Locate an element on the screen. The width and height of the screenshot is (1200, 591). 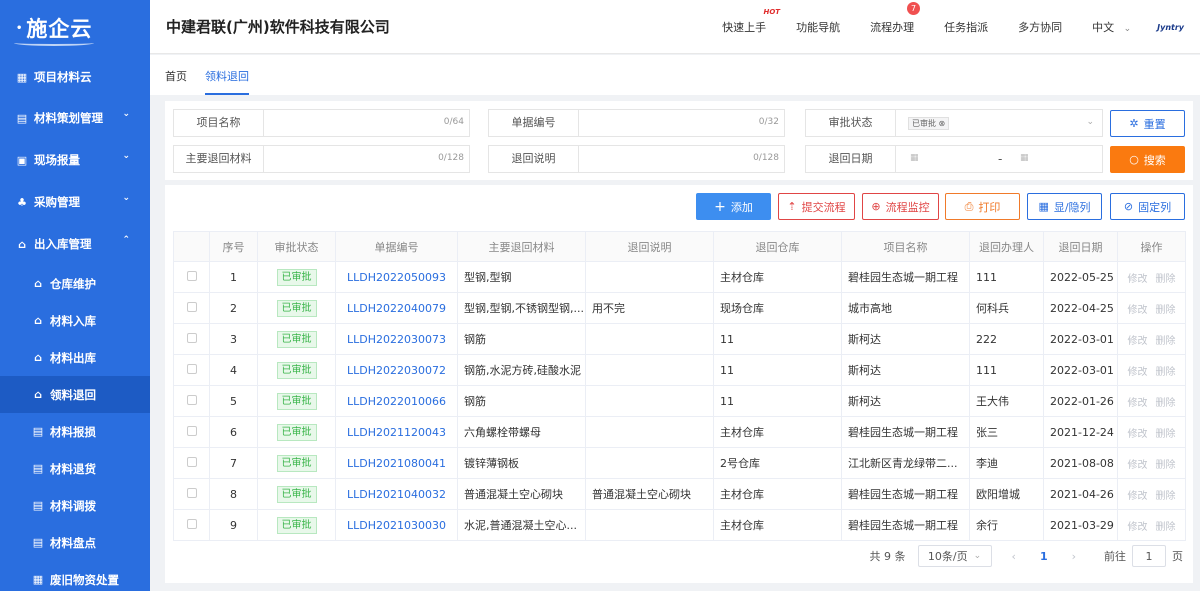
sidebar-item-warehouse-maintain: ⌂ 仓库维护 is located at coordinates (75, 283).